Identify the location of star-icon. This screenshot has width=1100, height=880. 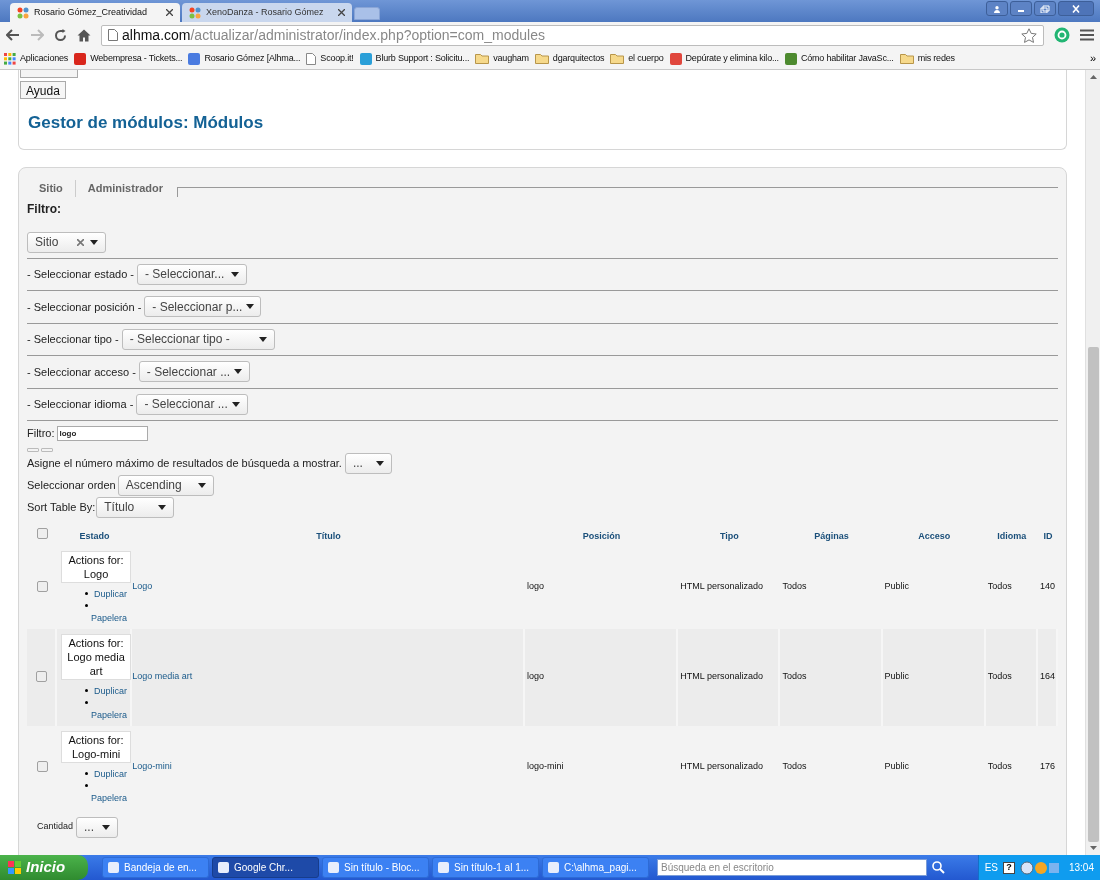
(1029, 35).